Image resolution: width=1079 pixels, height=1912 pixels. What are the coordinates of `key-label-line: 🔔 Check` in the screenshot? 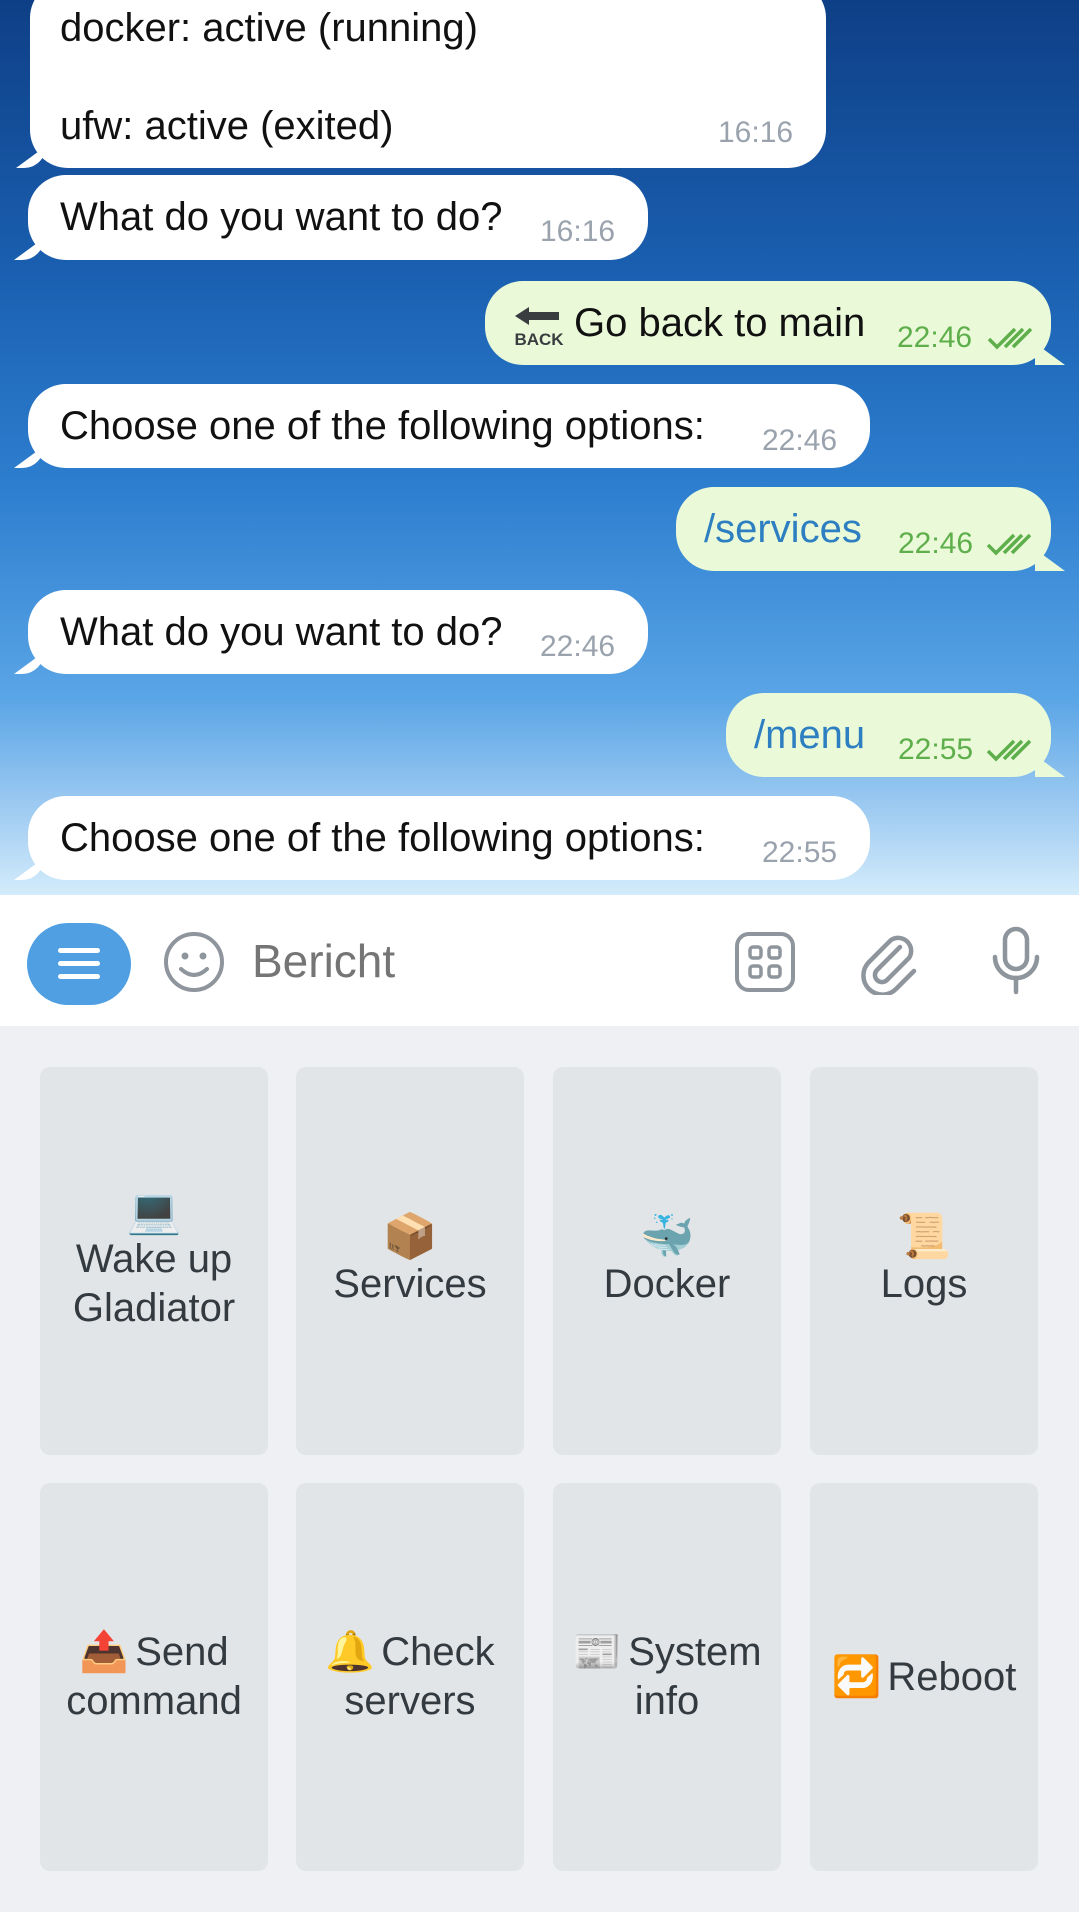 It's located at (409, 1652).